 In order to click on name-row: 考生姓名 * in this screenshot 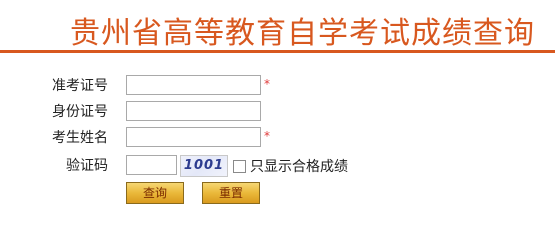, I will do `click(277, 138)`.